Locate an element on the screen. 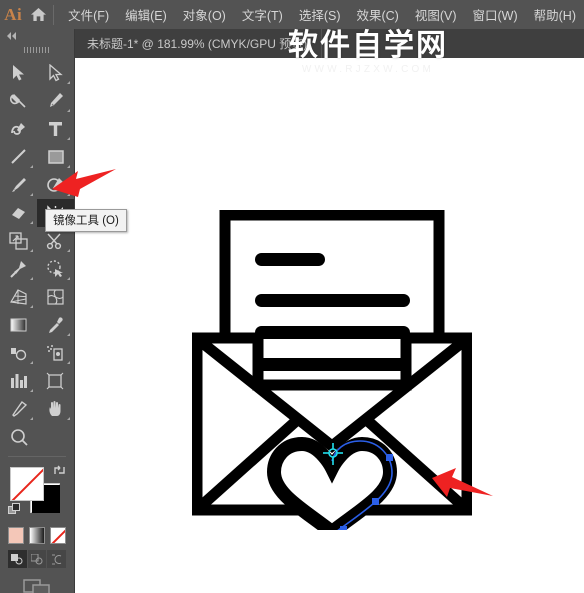 The height and width of the screenshot is (593, 584). menu-edit: 编辑(E) is located at coordinates (146, 14).